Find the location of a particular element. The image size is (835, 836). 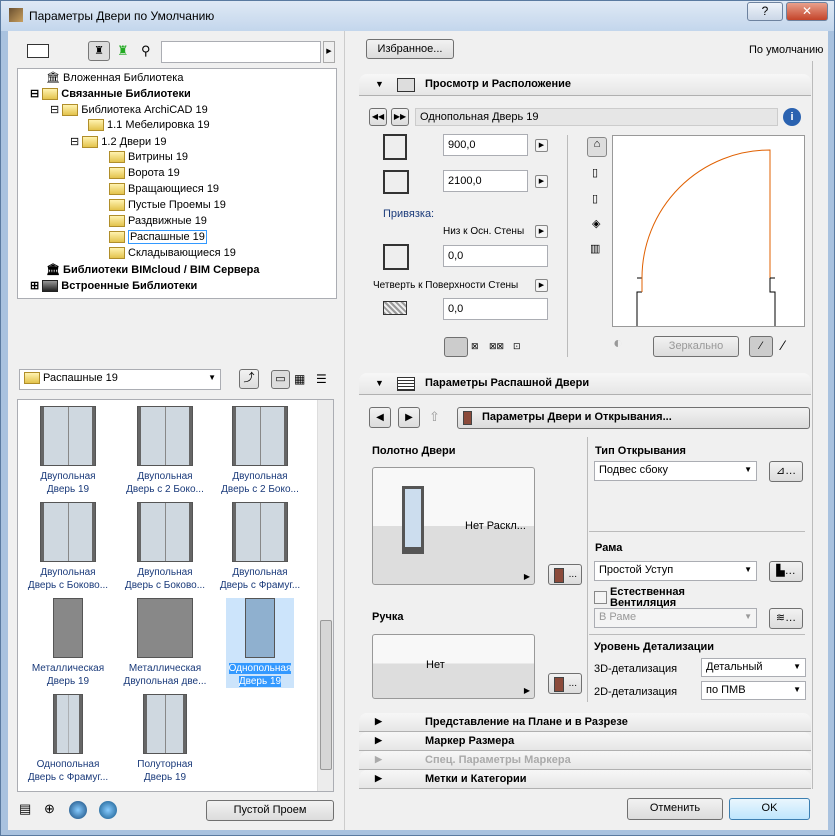

preview-3d-icon: ◈ is located at coordinates (596, 223).